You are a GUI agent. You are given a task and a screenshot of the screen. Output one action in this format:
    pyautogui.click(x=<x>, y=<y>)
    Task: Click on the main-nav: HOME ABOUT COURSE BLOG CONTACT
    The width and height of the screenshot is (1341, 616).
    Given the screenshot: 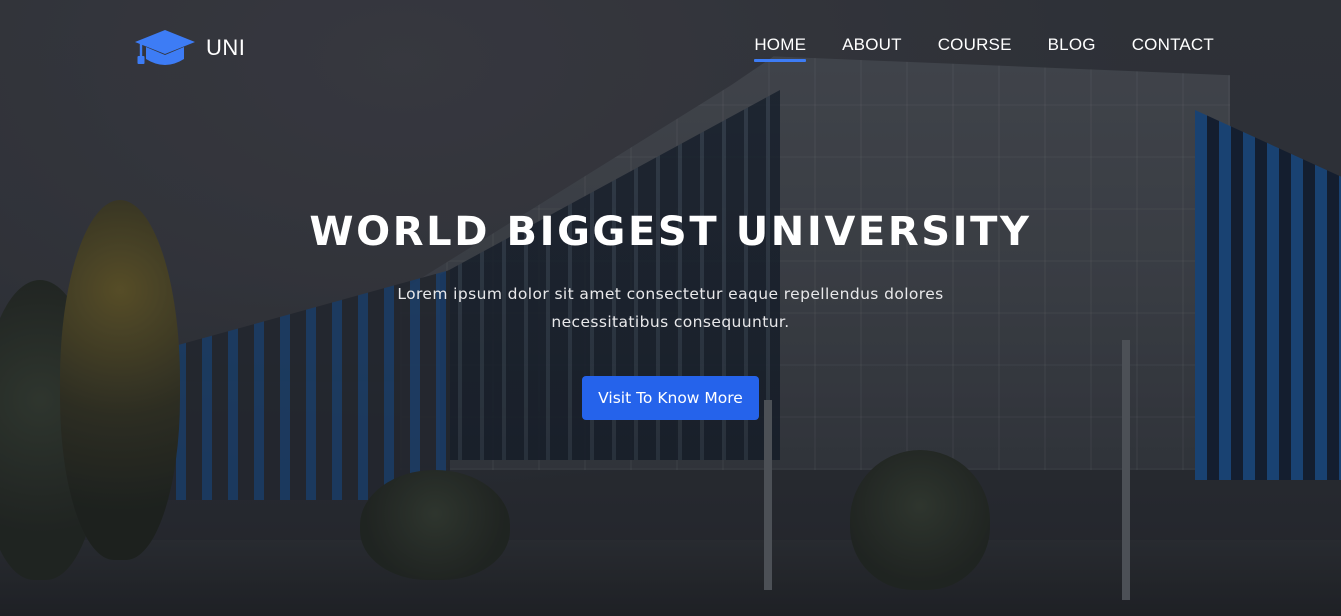 What is the action you would take?
    pyautogui.click(x=984, y=48)
    